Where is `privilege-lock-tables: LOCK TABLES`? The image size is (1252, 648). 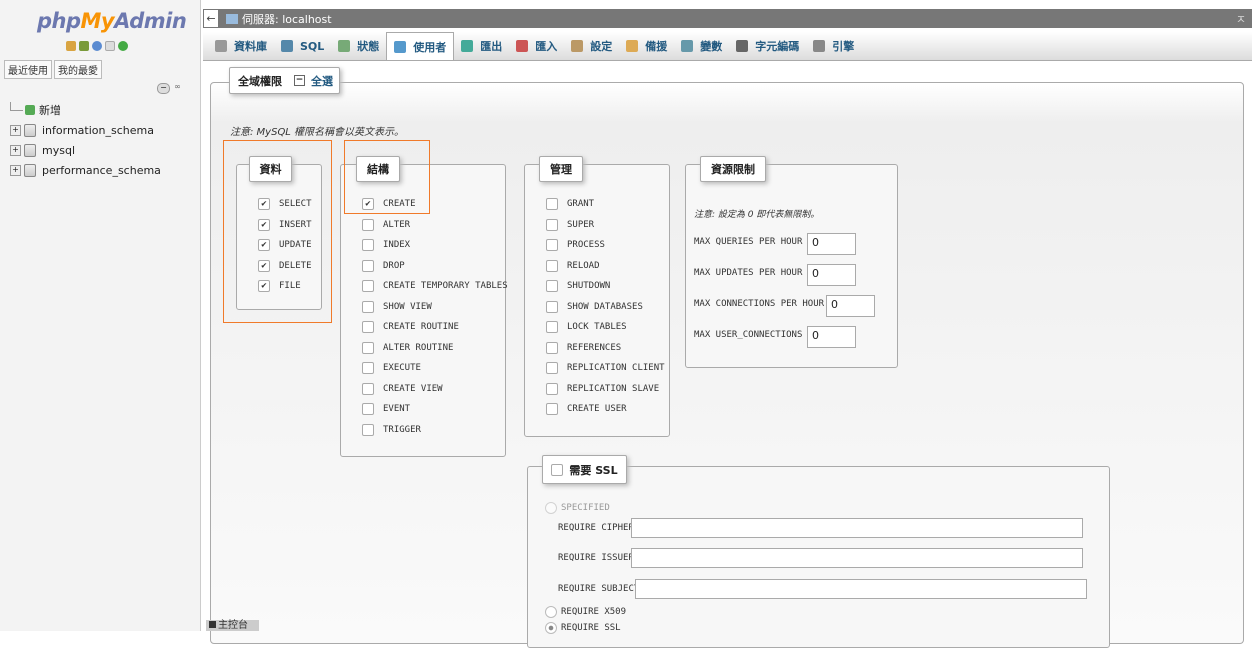 privilege-lock-tables: LOCK TABLES is located at coordinates (586, 327).